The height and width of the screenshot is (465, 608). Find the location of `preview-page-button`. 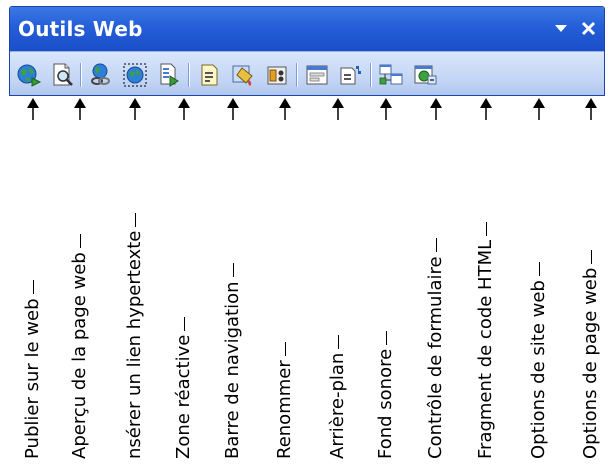

preview-page-button is located at coordinates (63, 75).